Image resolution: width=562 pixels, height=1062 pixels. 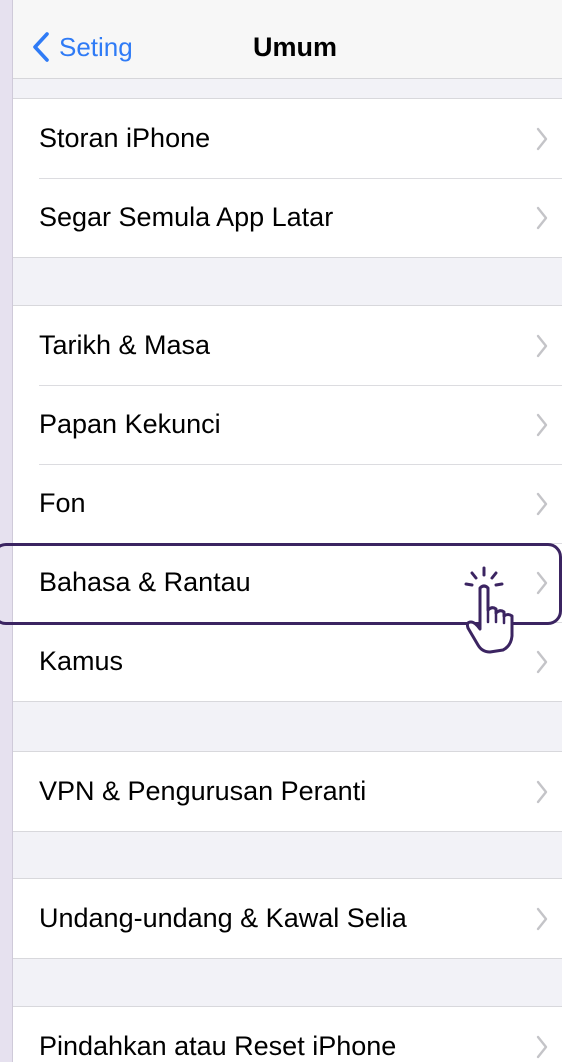 I want to click on settings-row-keyboard: Papan Kekunci, so click(x=287, y=424).